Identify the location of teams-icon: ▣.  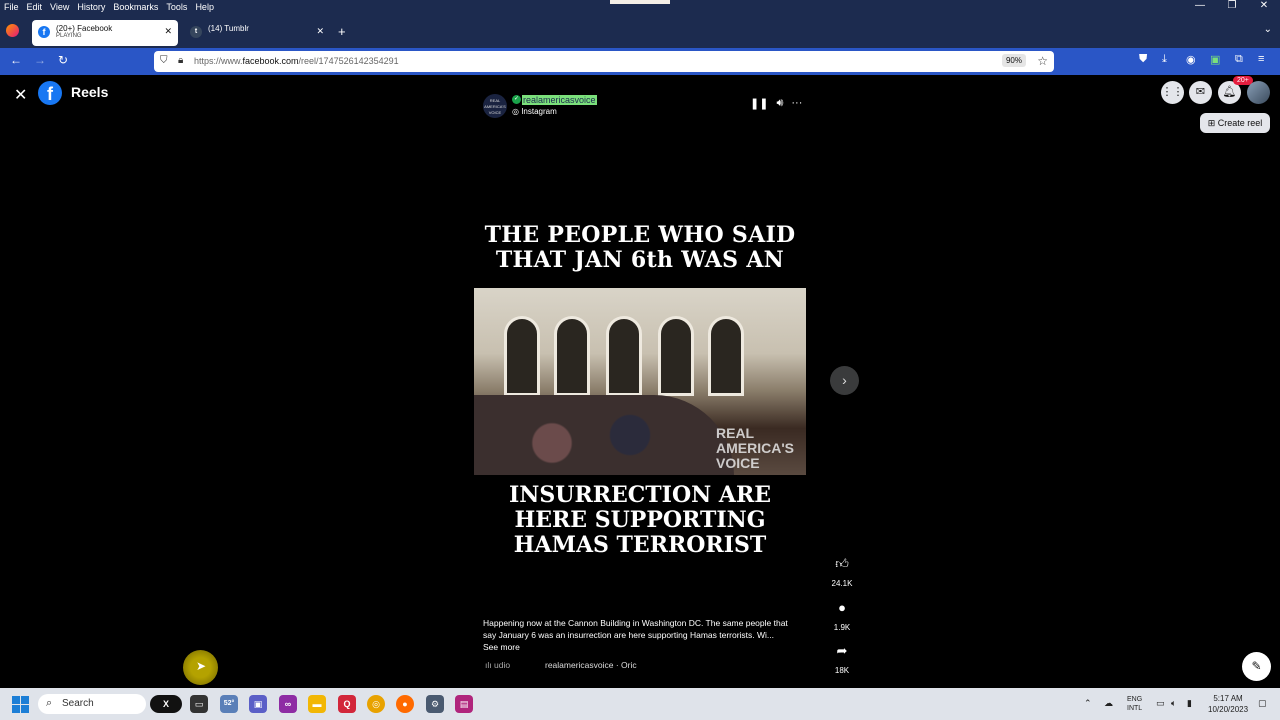
(258, 704).